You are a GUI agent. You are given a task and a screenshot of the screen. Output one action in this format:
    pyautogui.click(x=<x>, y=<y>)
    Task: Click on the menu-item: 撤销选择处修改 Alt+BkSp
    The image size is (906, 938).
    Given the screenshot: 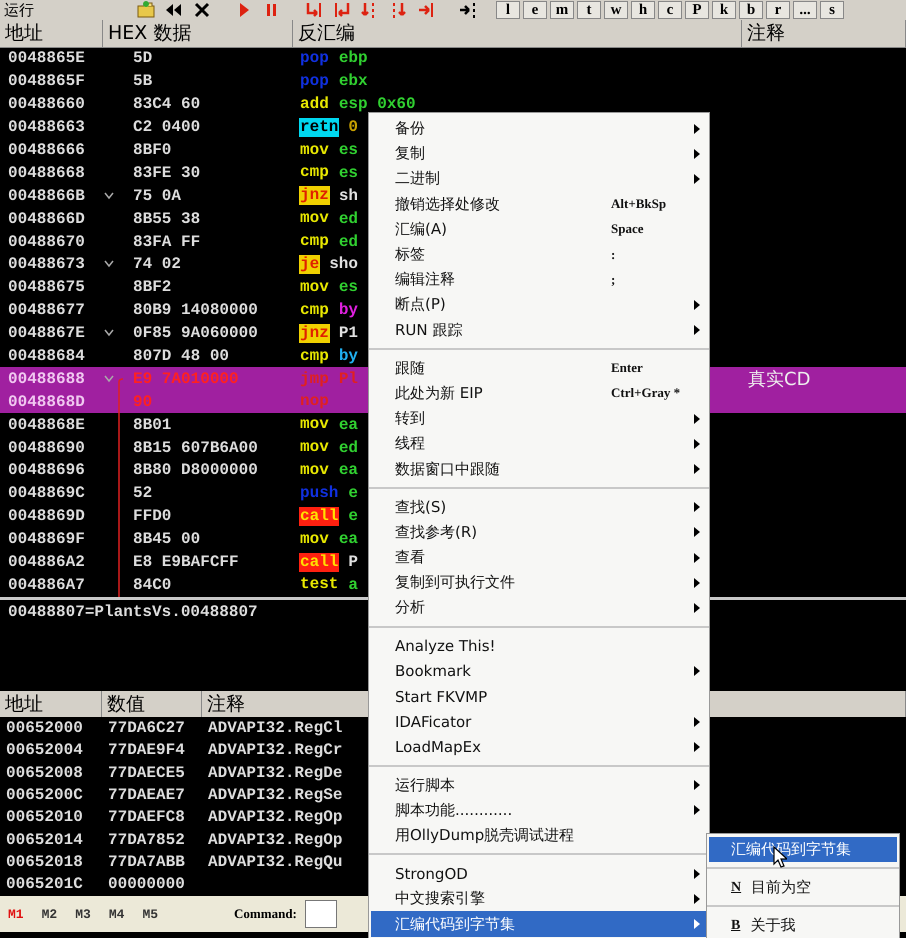 What is the action you would take?
    pyautogui.click(x=539, y=204)
    